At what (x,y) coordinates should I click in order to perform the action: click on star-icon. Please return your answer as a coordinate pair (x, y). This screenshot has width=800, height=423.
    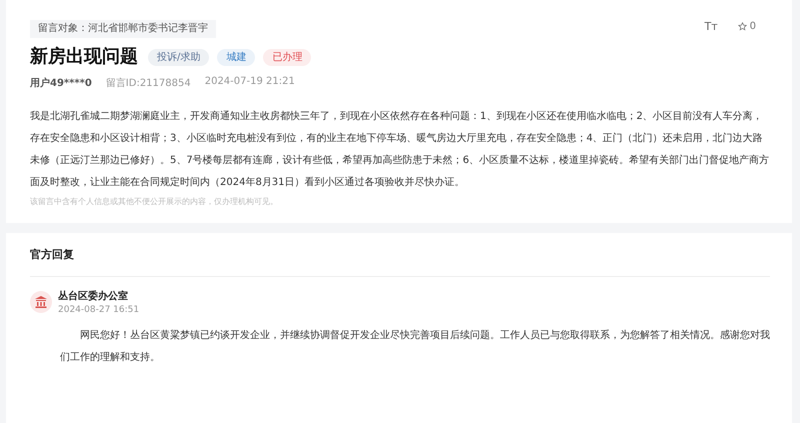
    Looking at the image, I should click on (742, 26).